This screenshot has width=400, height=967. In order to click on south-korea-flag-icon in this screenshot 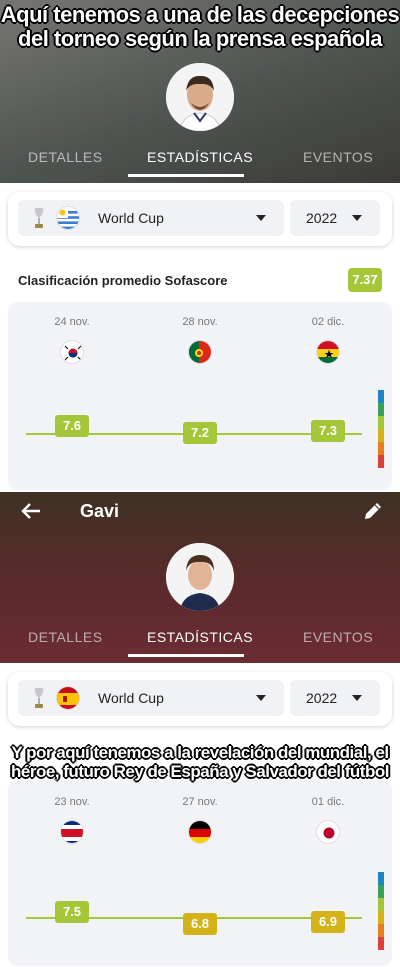, I will do `click(72, 352)`.